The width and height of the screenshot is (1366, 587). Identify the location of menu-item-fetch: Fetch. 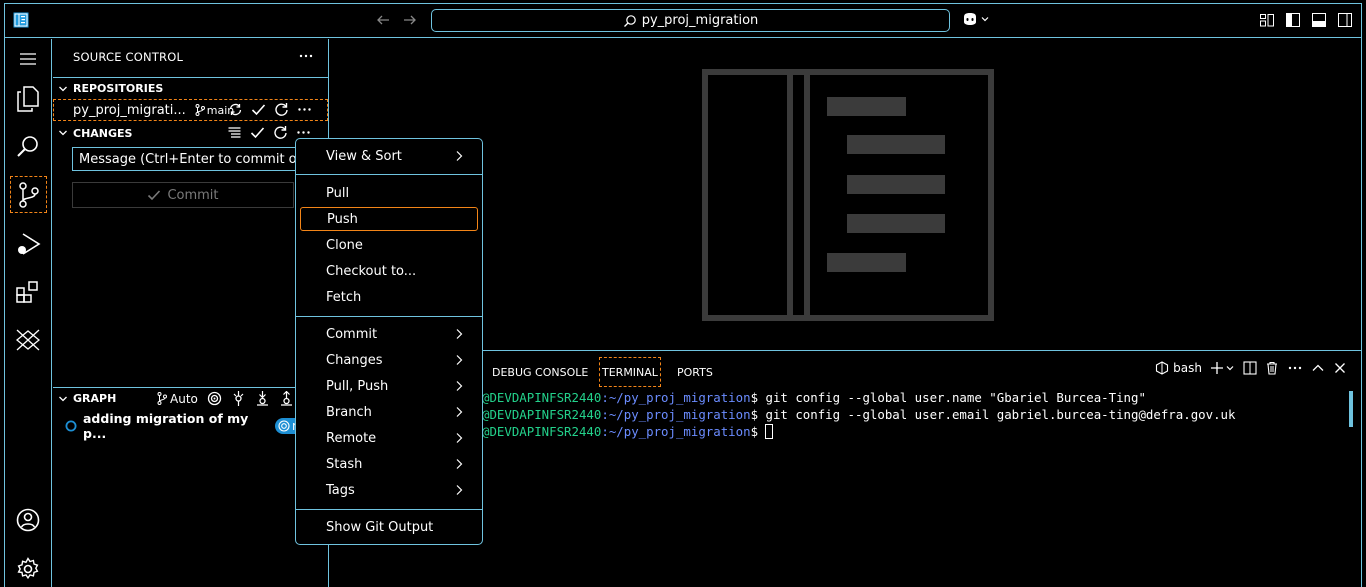
(389, 297).